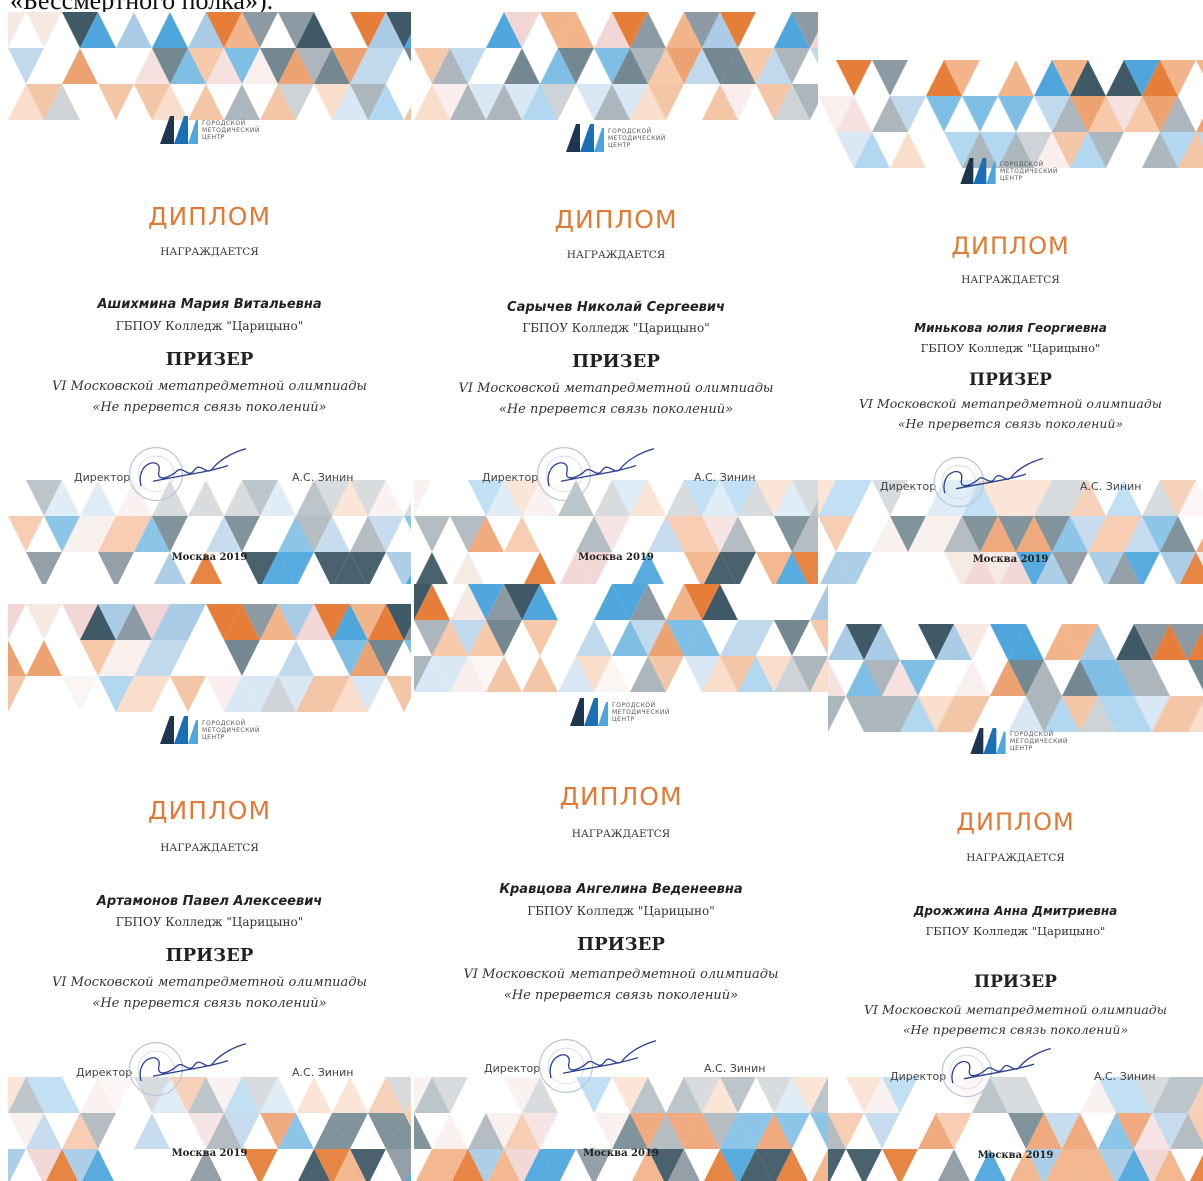 This screenshot has width=1203, height=1181. Describe the element at coordinates (1010, 328) in the screenshot. I see `recipient-name: Минькова юлия Георгиевна` at that location.